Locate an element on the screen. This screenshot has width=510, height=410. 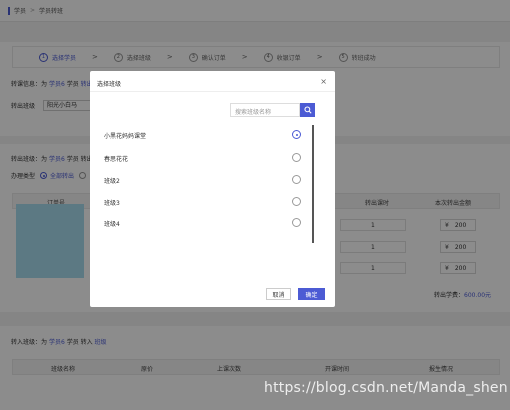
list-scrollbar is located at coordinates (313, 184).